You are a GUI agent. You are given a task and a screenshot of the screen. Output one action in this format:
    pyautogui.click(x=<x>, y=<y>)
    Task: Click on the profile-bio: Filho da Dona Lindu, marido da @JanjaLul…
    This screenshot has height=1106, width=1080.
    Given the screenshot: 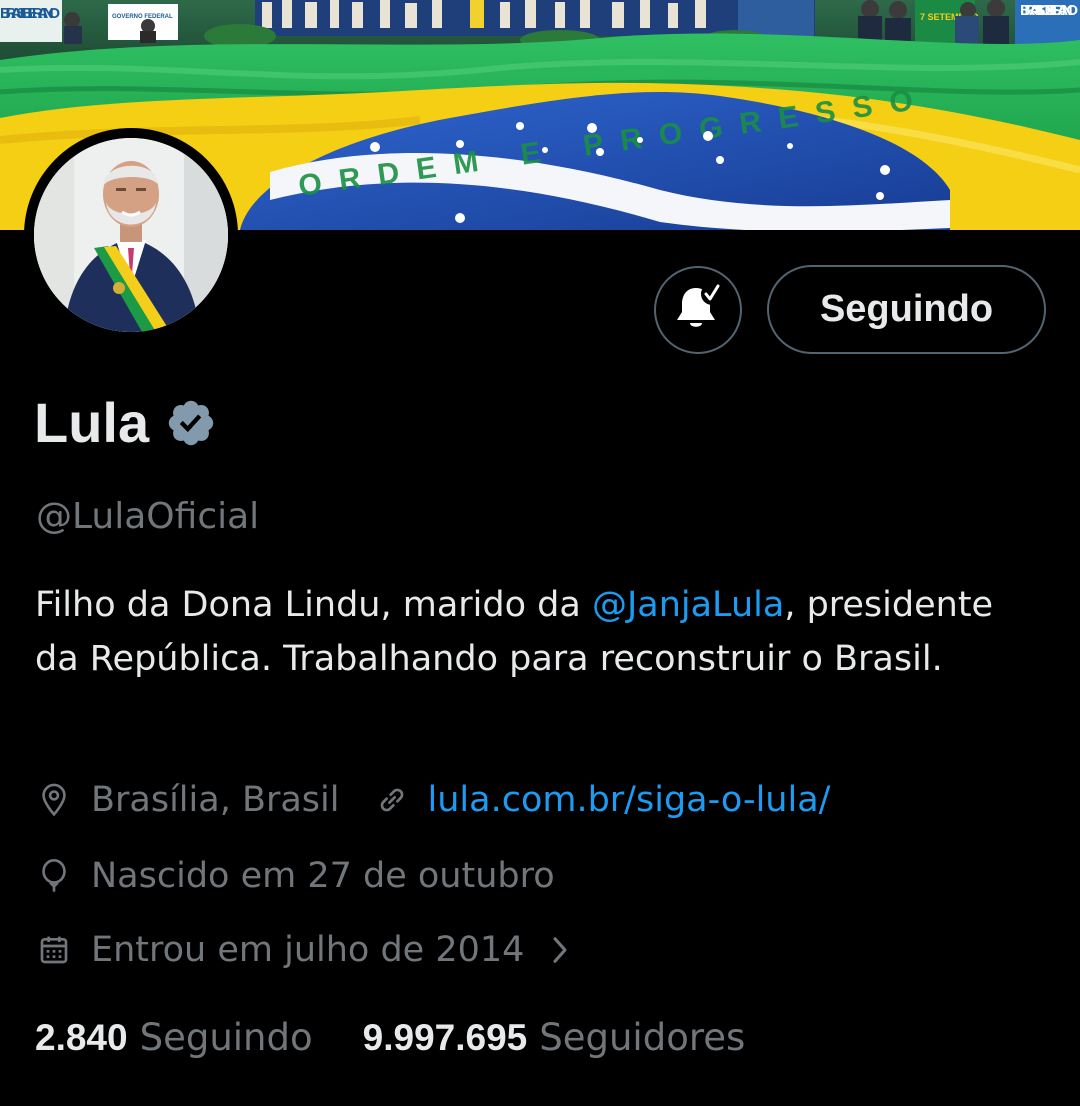 What is the action you would take?
    pyautogui.click(x=540, y=632)
    